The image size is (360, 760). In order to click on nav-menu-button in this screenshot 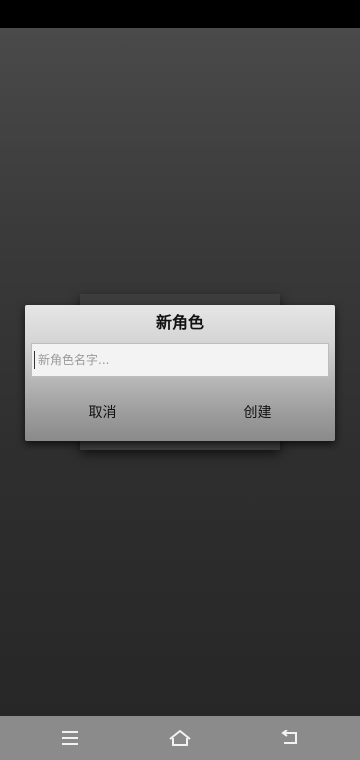, I will do `click(70, 738)`.